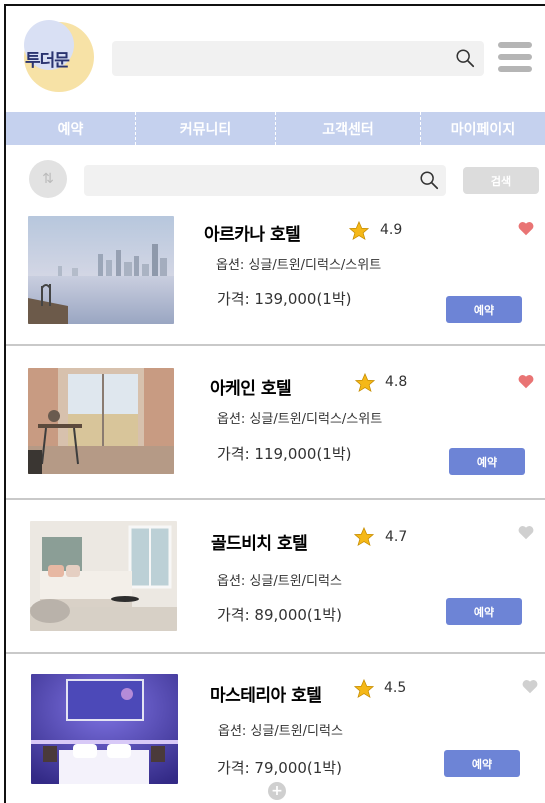  What do you see at coordinates (251, 386) in the screenshot?
I see `hotel-name: 아케인 호텔` at bounding box center [251, 386].